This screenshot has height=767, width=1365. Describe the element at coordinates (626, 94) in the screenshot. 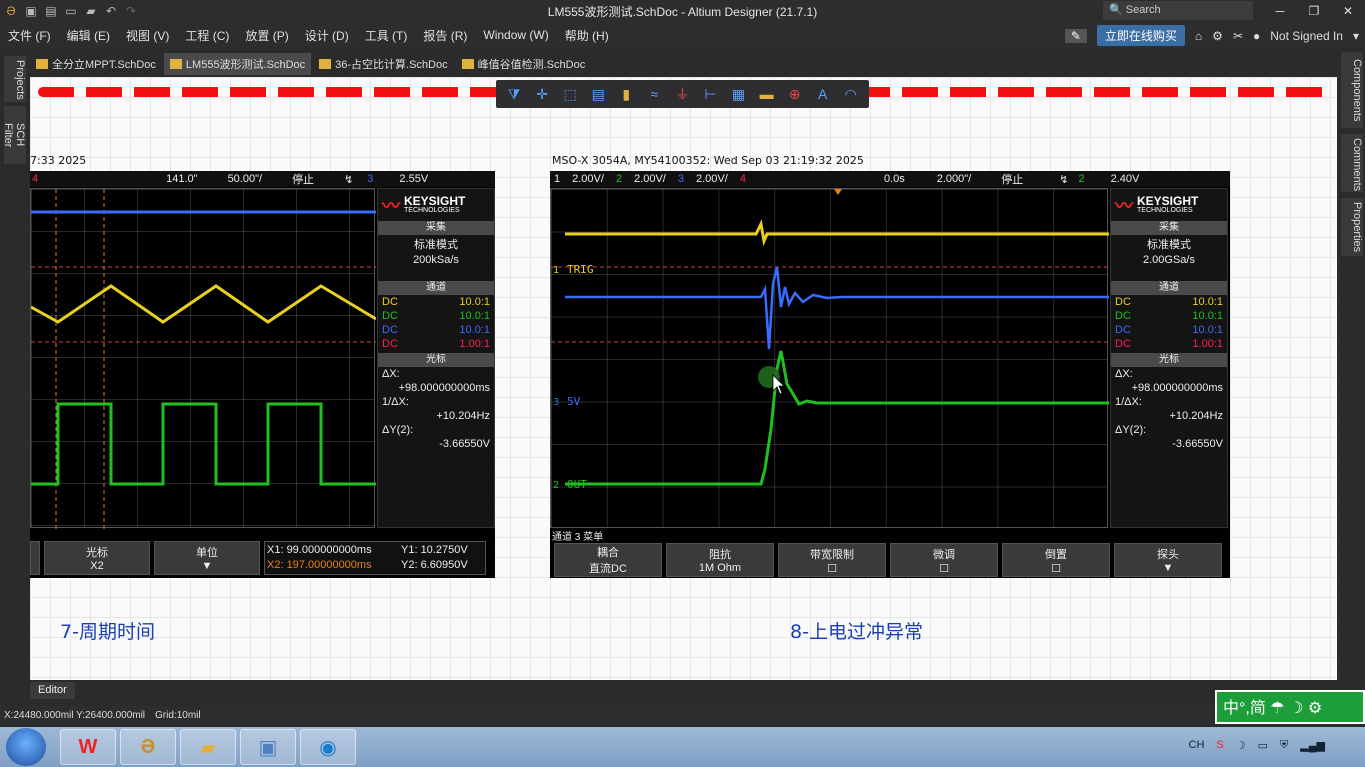

I see `component-icon: ▮` at that location.